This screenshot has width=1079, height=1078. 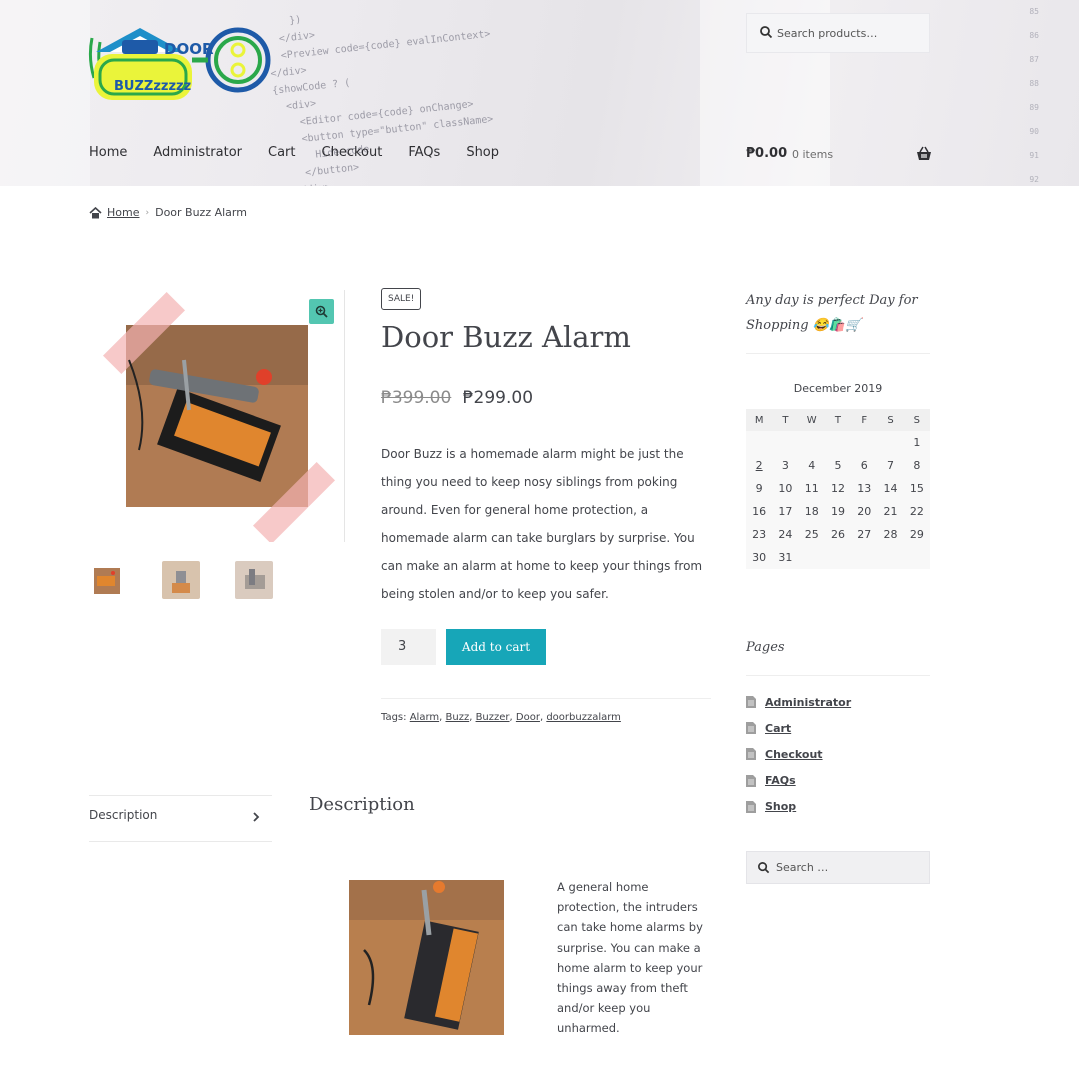 I want to click on calendar-day: 5, so click(x=838, y=465).